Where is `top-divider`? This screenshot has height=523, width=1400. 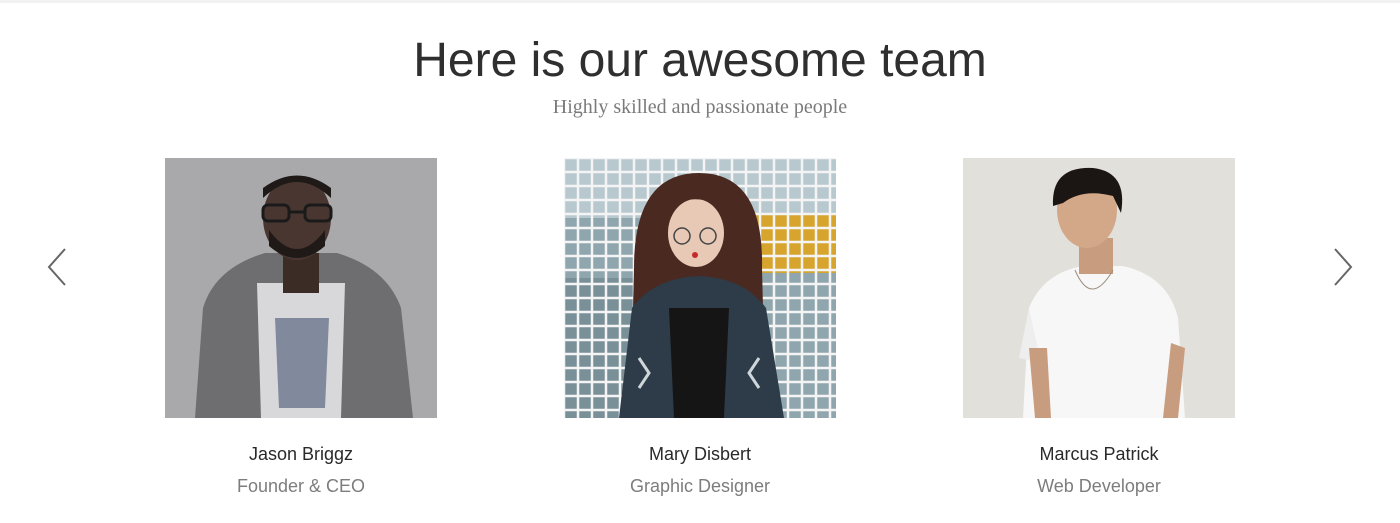
top-divider is located at coordinates (700, 1).